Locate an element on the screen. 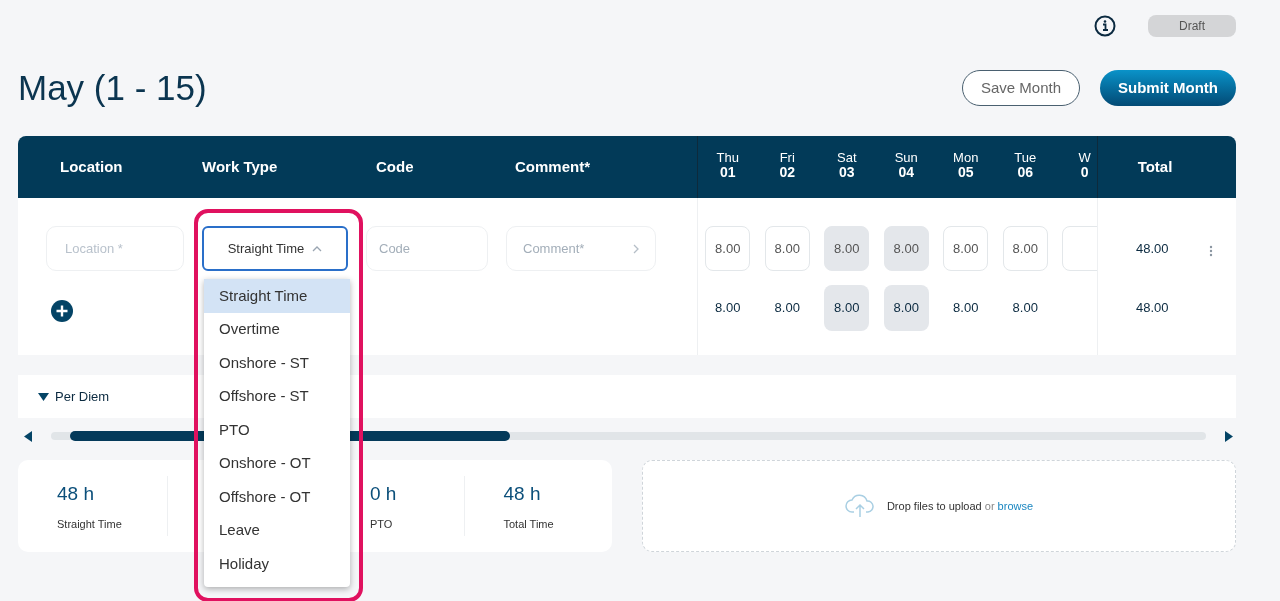 The width and height of the screenshot is (1280, 601). day-header: Sun 04 is located at coordinates (906, 165).